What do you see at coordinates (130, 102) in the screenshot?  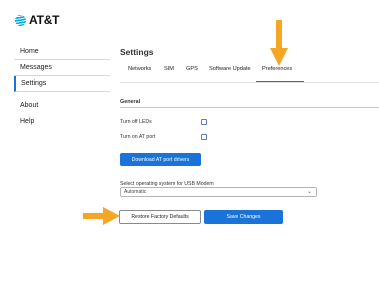 I see `section-title-general: General` at bounding box center [130, 102].